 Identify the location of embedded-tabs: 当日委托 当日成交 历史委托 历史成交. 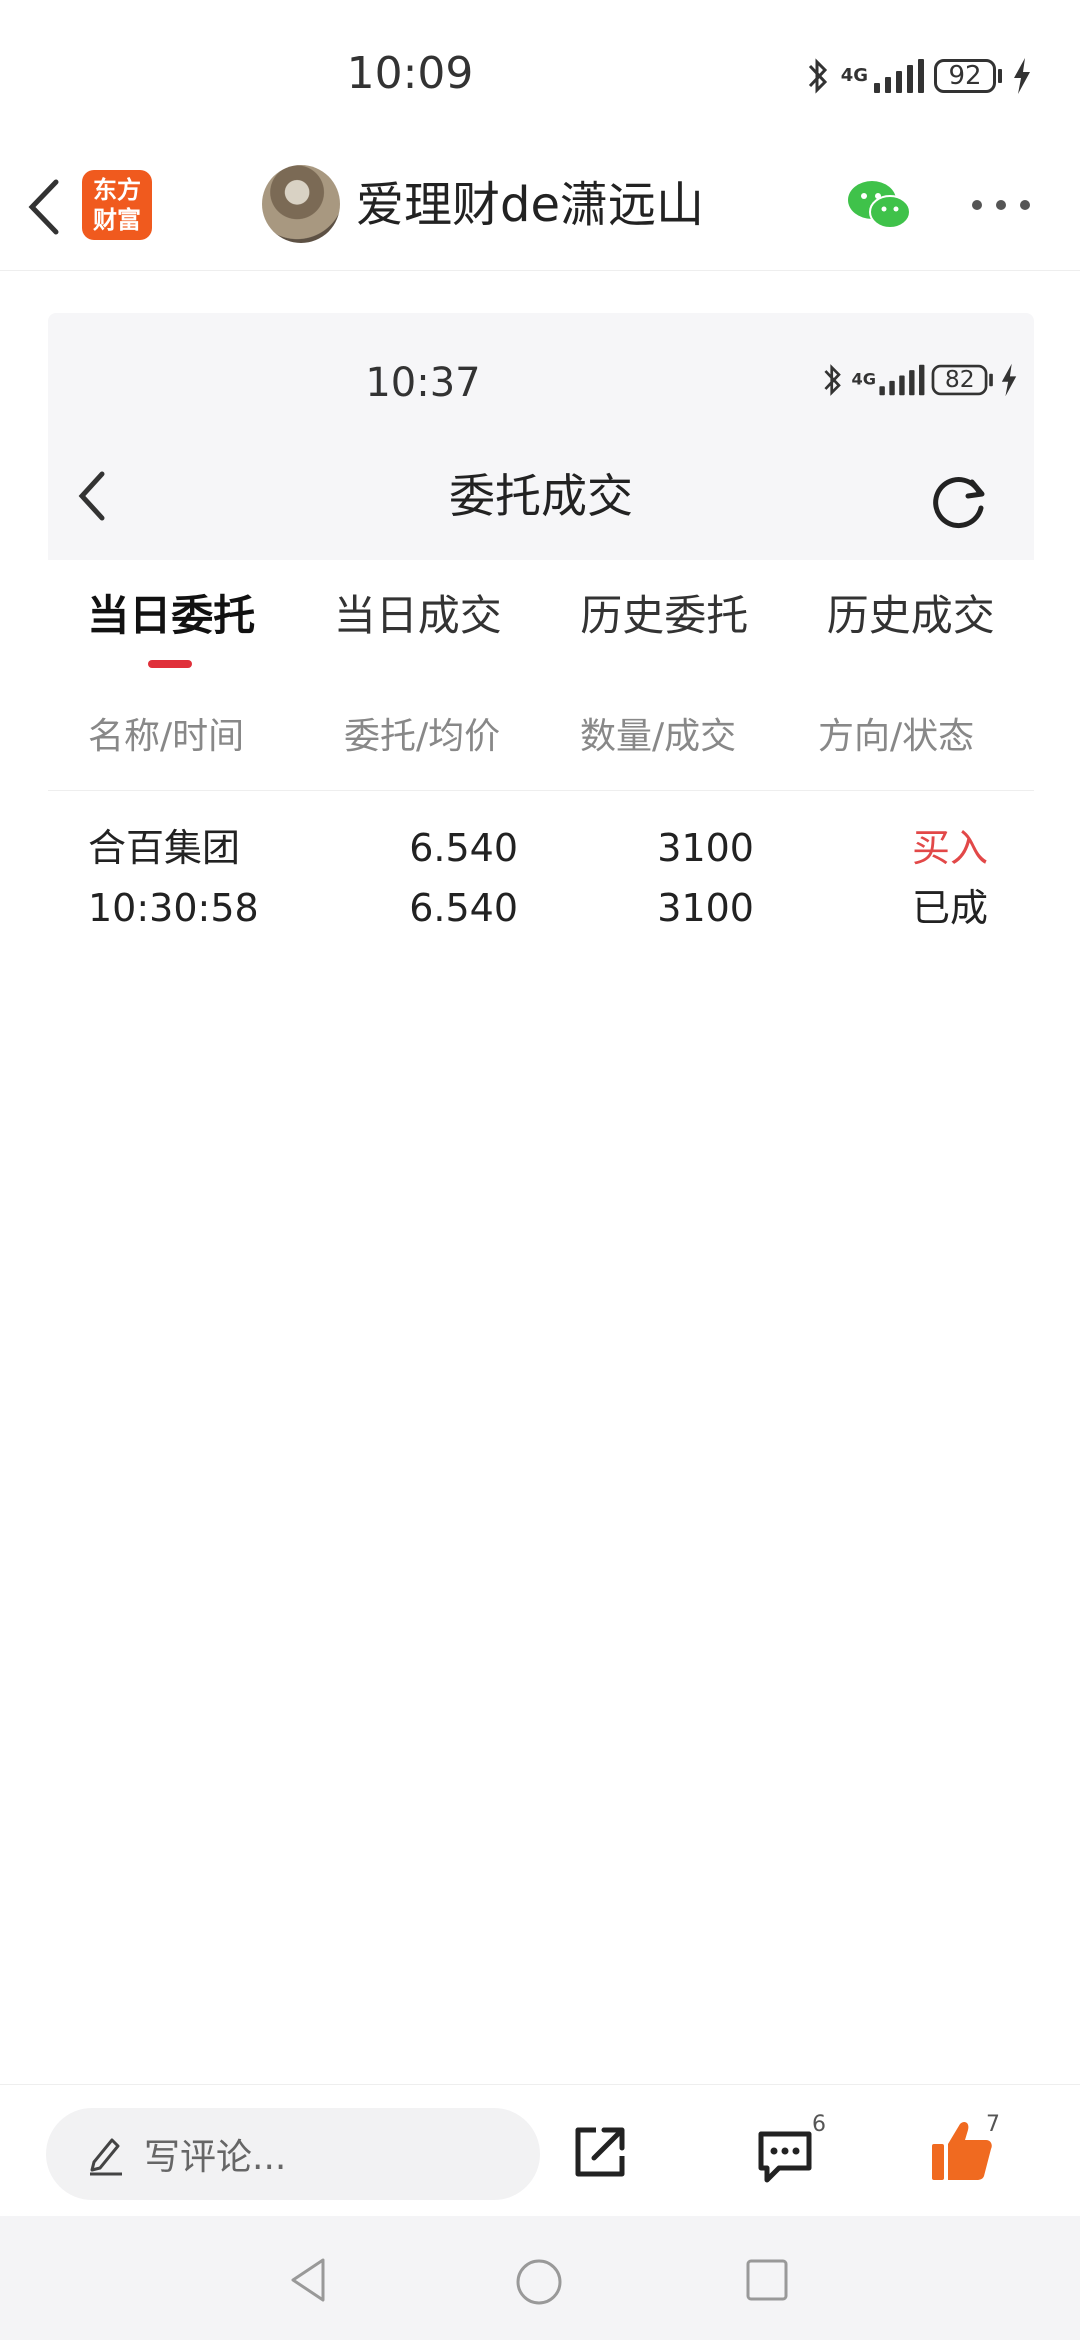
(541, 625).